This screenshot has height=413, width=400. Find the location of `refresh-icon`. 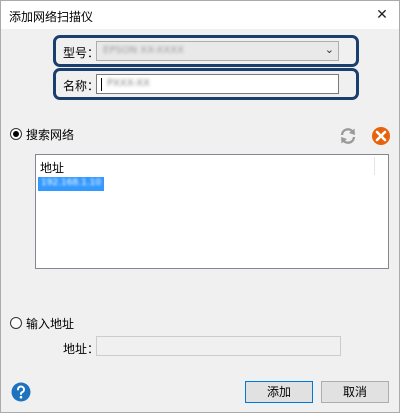

refresh-icon is located at coordinates (348, 136).